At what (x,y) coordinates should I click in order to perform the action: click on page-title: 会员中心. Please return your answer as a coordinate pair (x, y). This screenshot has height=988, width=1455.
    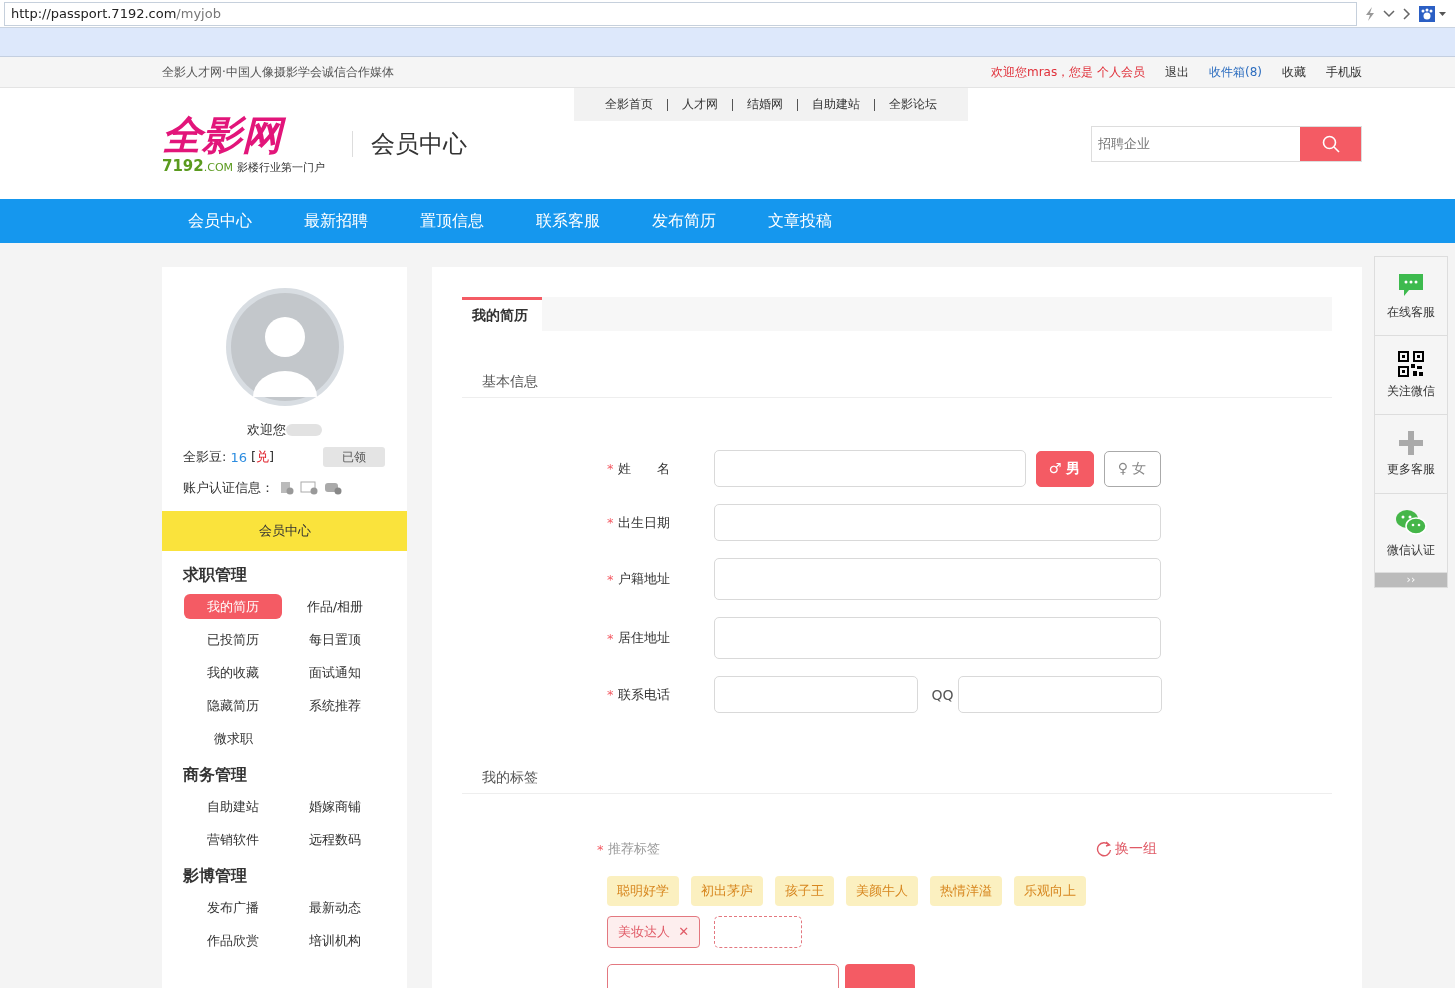
    Looking at the image, I should click on (409, 143).